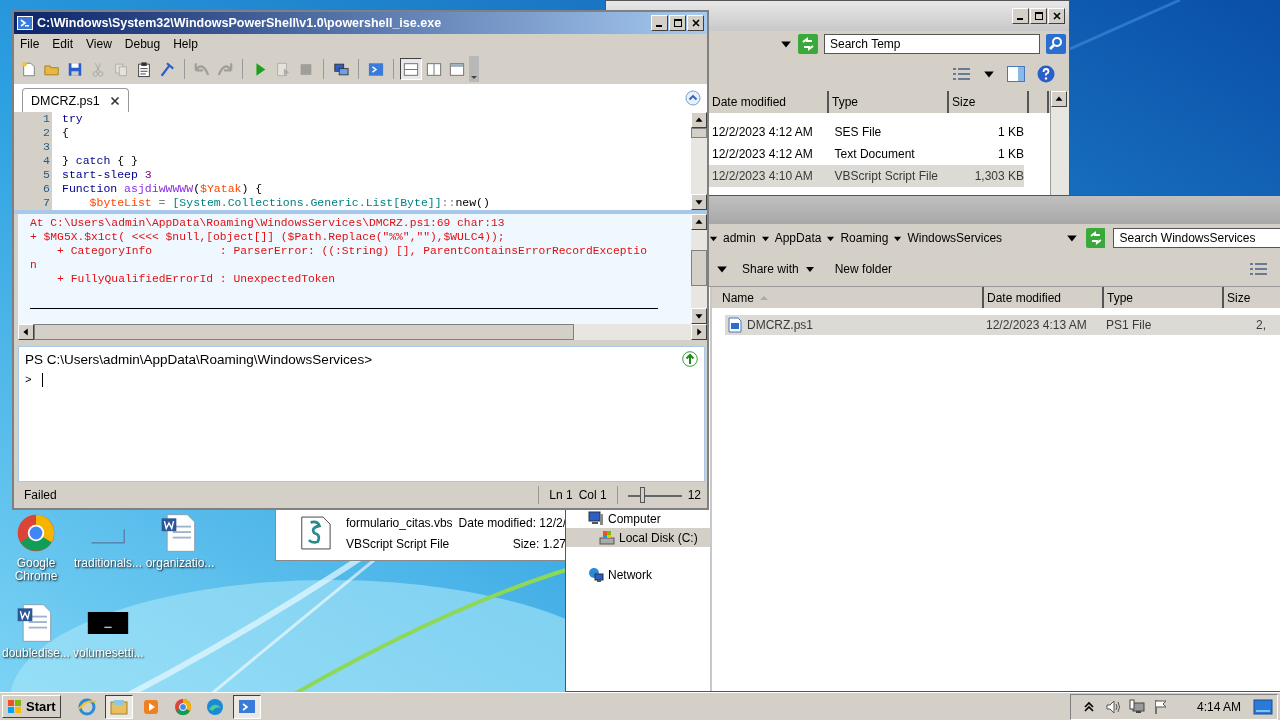  Describe the element at coordinates (25, 23) in the screenshot. I see `powershell-icon` at that location.